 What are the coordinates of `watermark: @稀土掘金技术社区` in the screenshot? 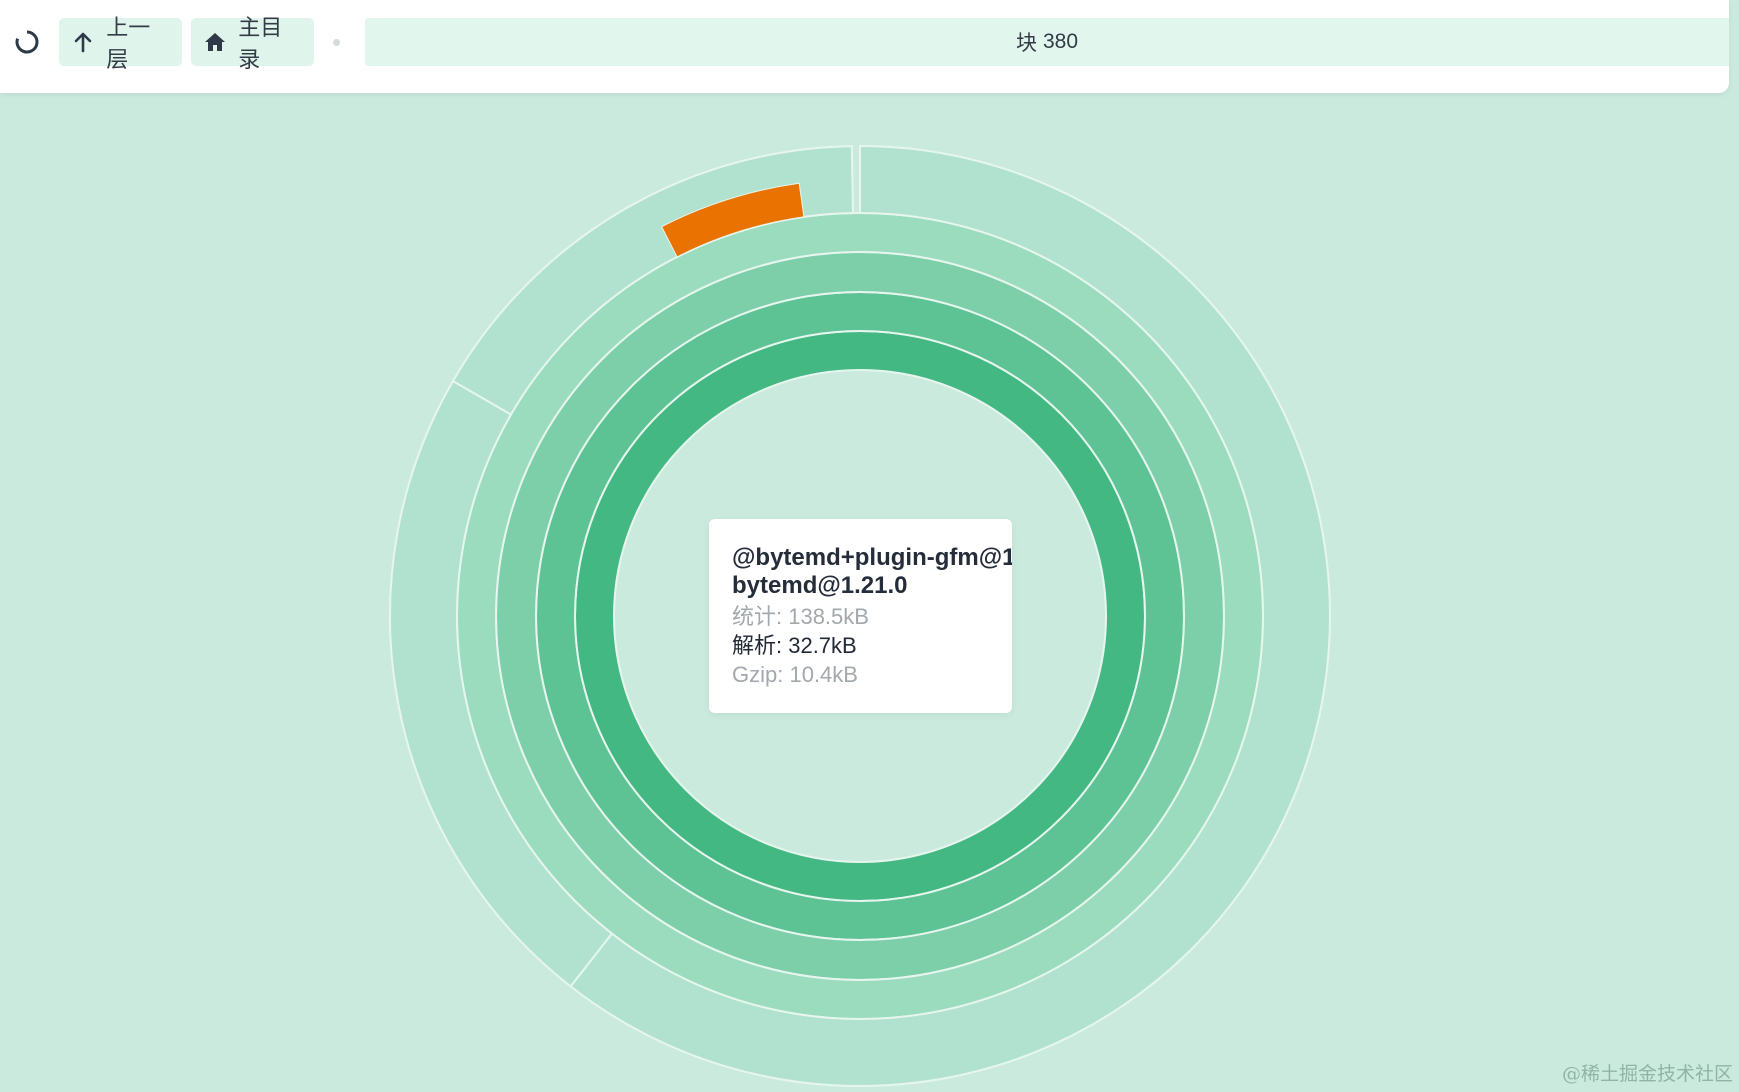 It's located at (1647, 1074).